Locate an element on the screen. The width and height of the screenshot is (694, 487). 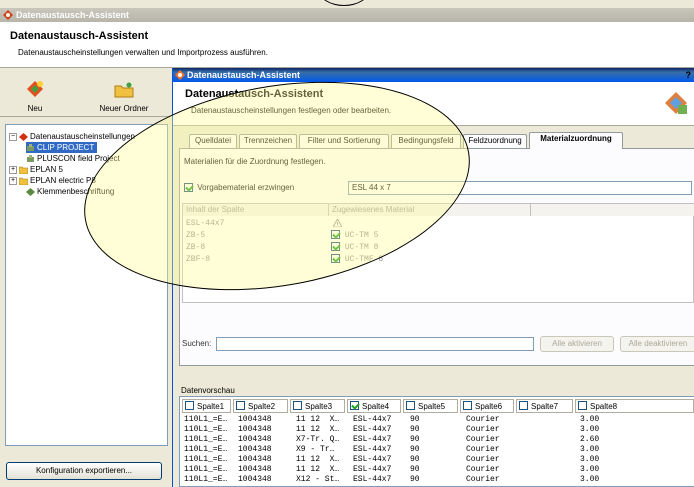
tab-quelldatei: Quelldatei is located at coordinates (213, 141).